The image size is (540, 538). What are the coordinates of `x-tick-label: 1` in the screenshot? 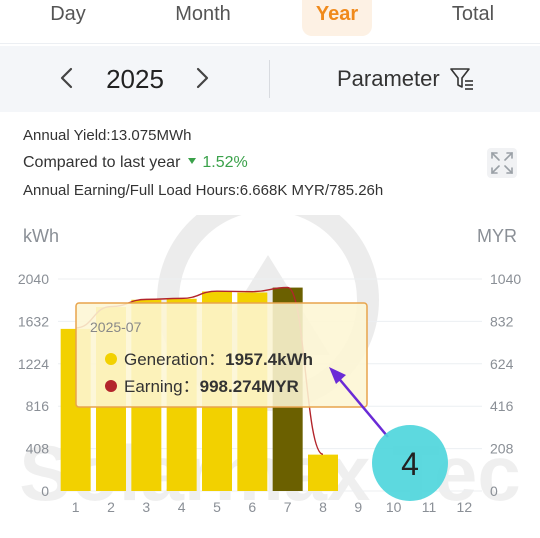 It's located at (76, 507).